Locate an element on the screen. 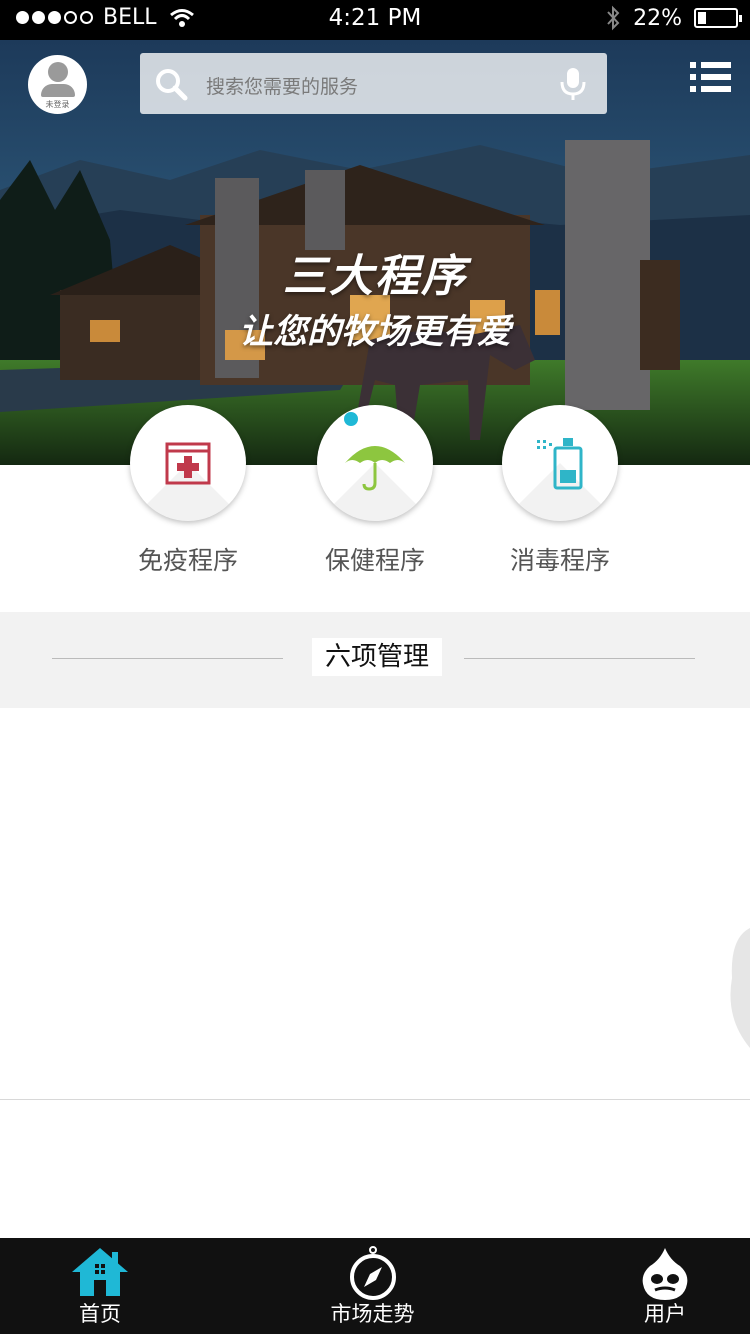 The image size is (750, 1334). tab-market-trend: 市场走势 is located at coordinates (372, 1286).